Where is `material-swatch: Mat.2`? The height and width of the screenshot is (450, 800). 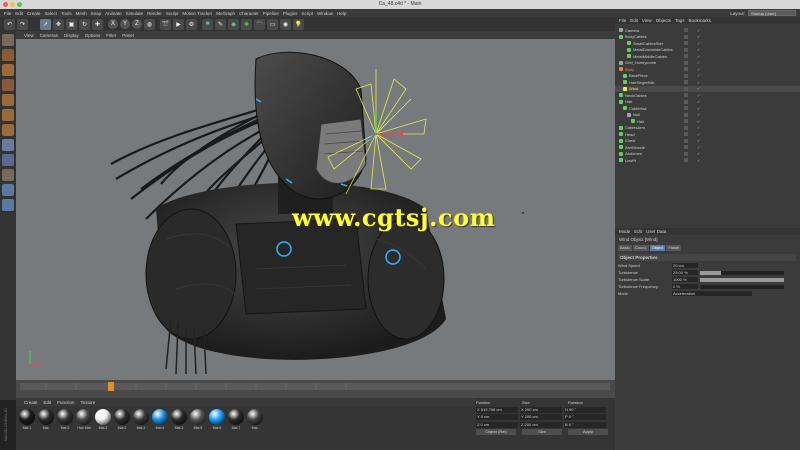 material-swatch: Mat.2 is located at coordinates (179, 428).